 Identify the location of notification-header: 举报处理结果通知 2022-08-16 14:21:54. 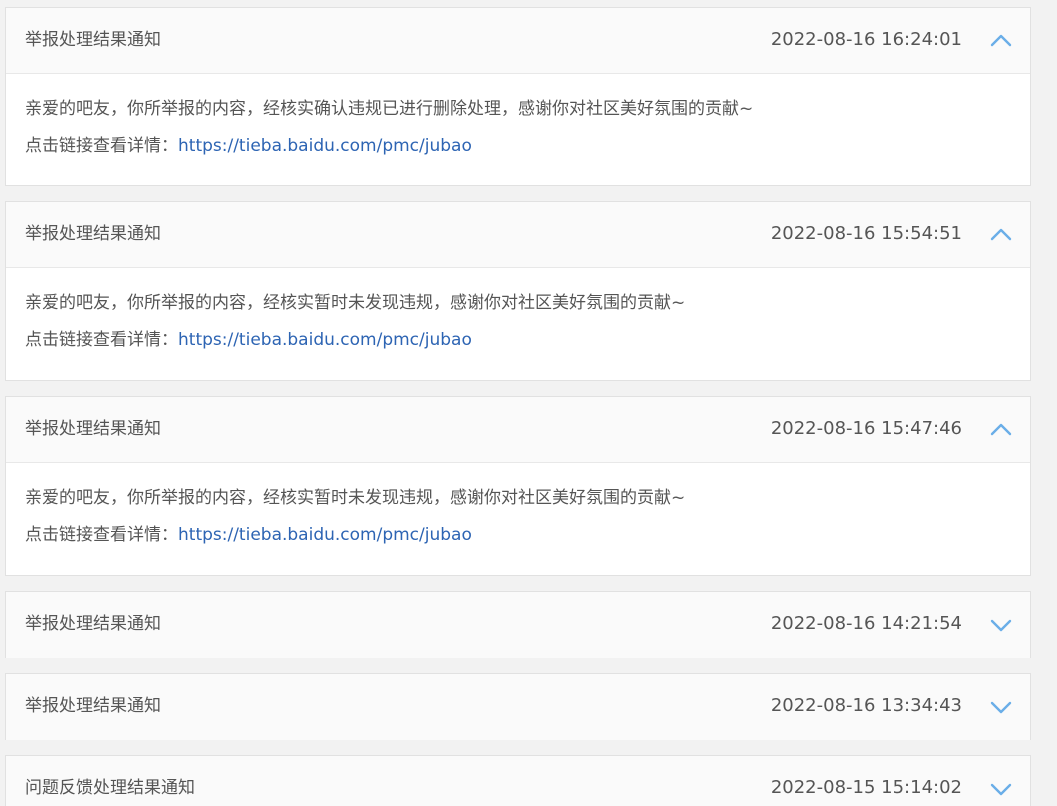
(518, 625).